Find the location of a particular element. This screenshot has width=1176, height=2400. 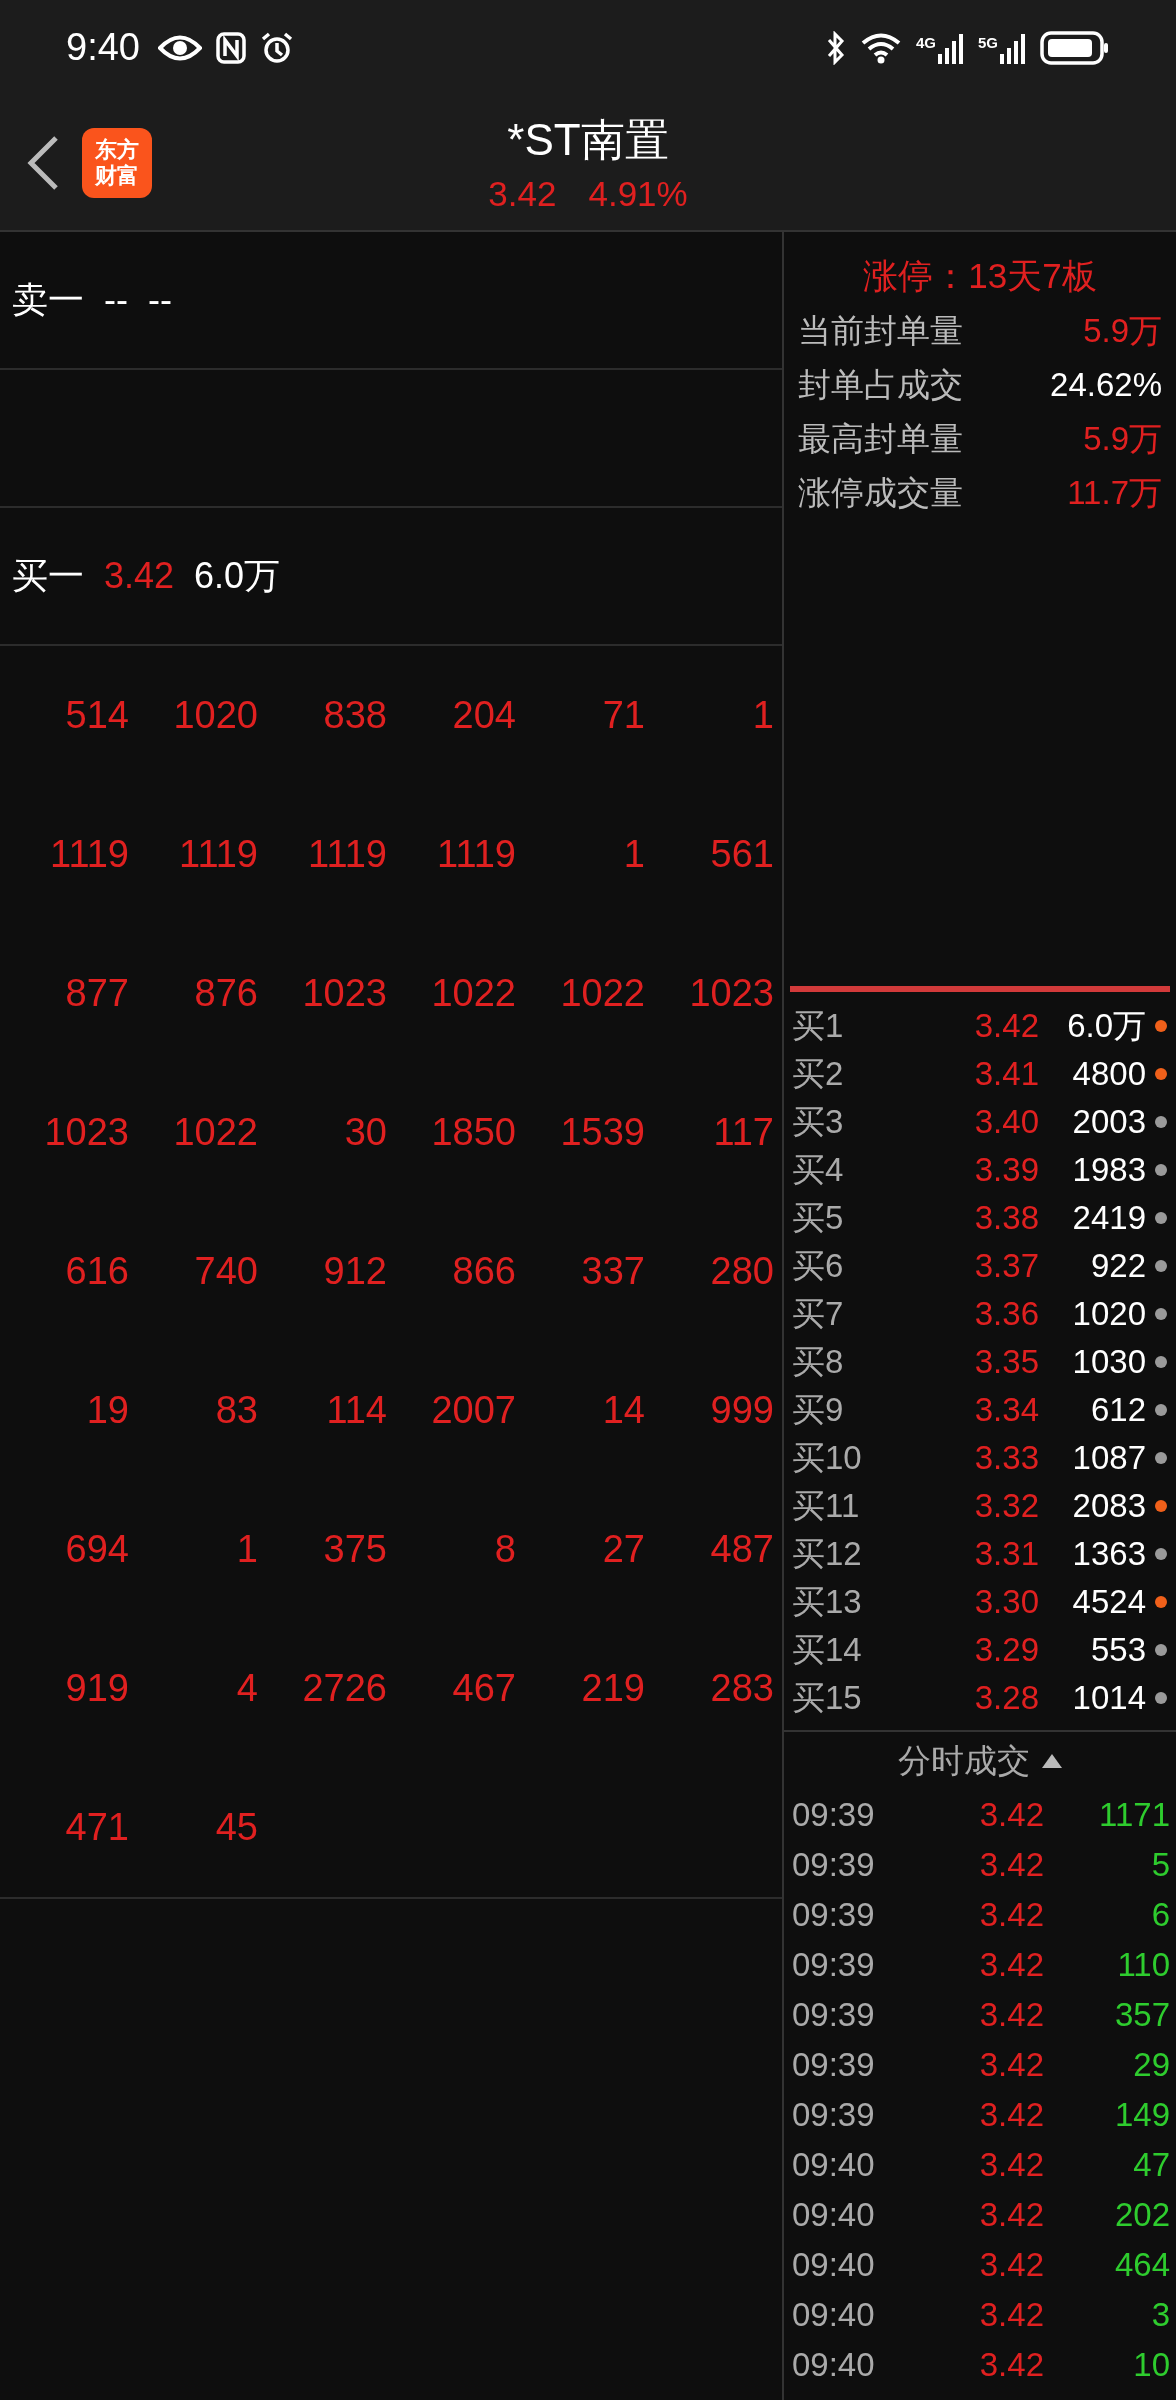

queue-order-volume: 471 is located at coordinates (97, 1827).